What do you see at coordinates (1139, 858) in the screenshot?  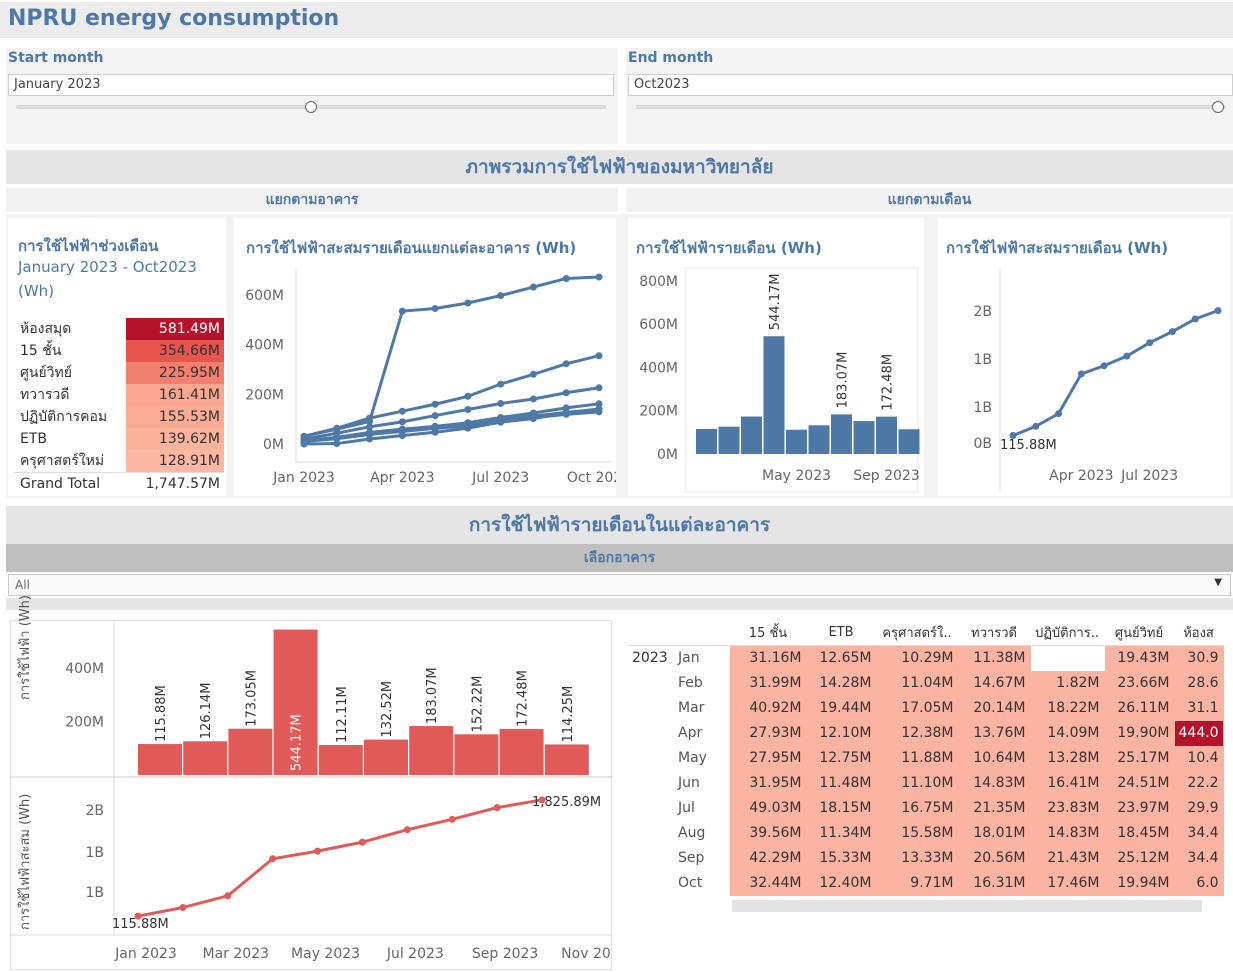 I see `heatmap-cell: 25.12M` at bounding box center [1139, 858].